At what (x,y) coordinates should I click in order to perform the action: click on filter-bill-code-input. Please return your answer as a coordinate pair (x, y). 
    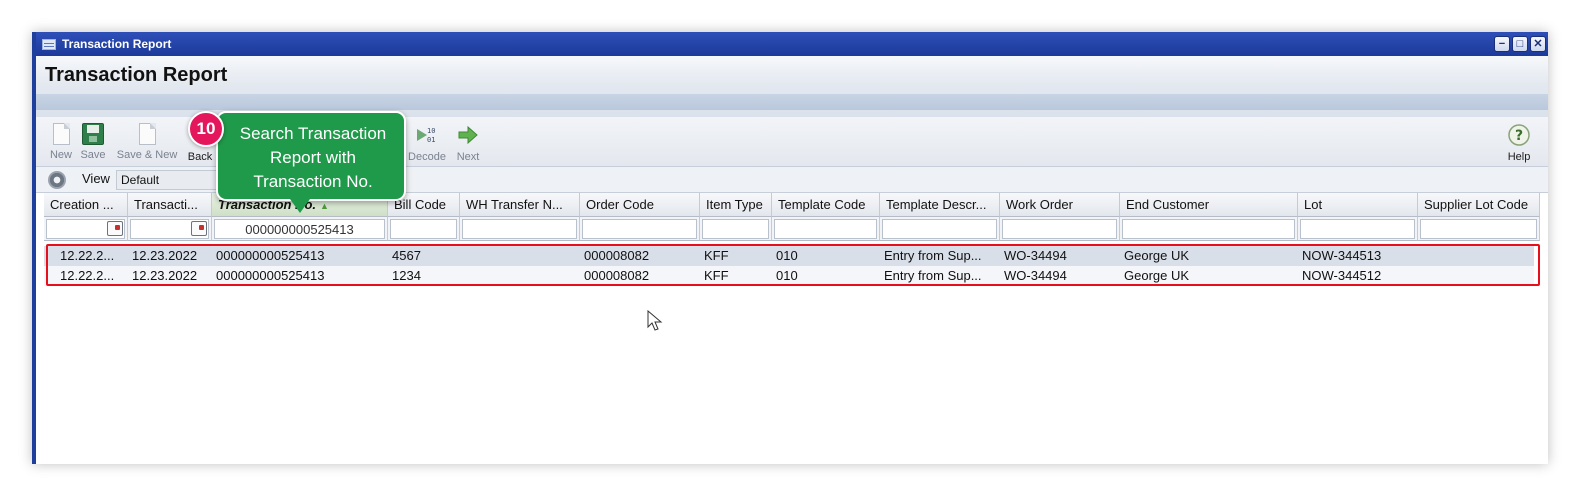
    Looking at the image, I should click on (423, 229).